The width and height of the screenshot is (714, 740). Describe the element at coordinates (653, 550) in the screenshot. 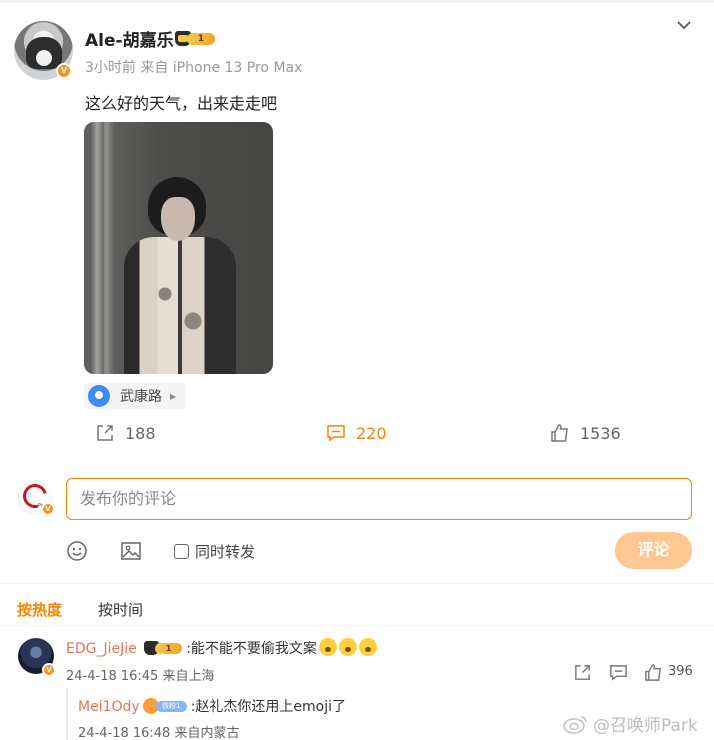

I see `submit-comment-button: 评论` at that location.